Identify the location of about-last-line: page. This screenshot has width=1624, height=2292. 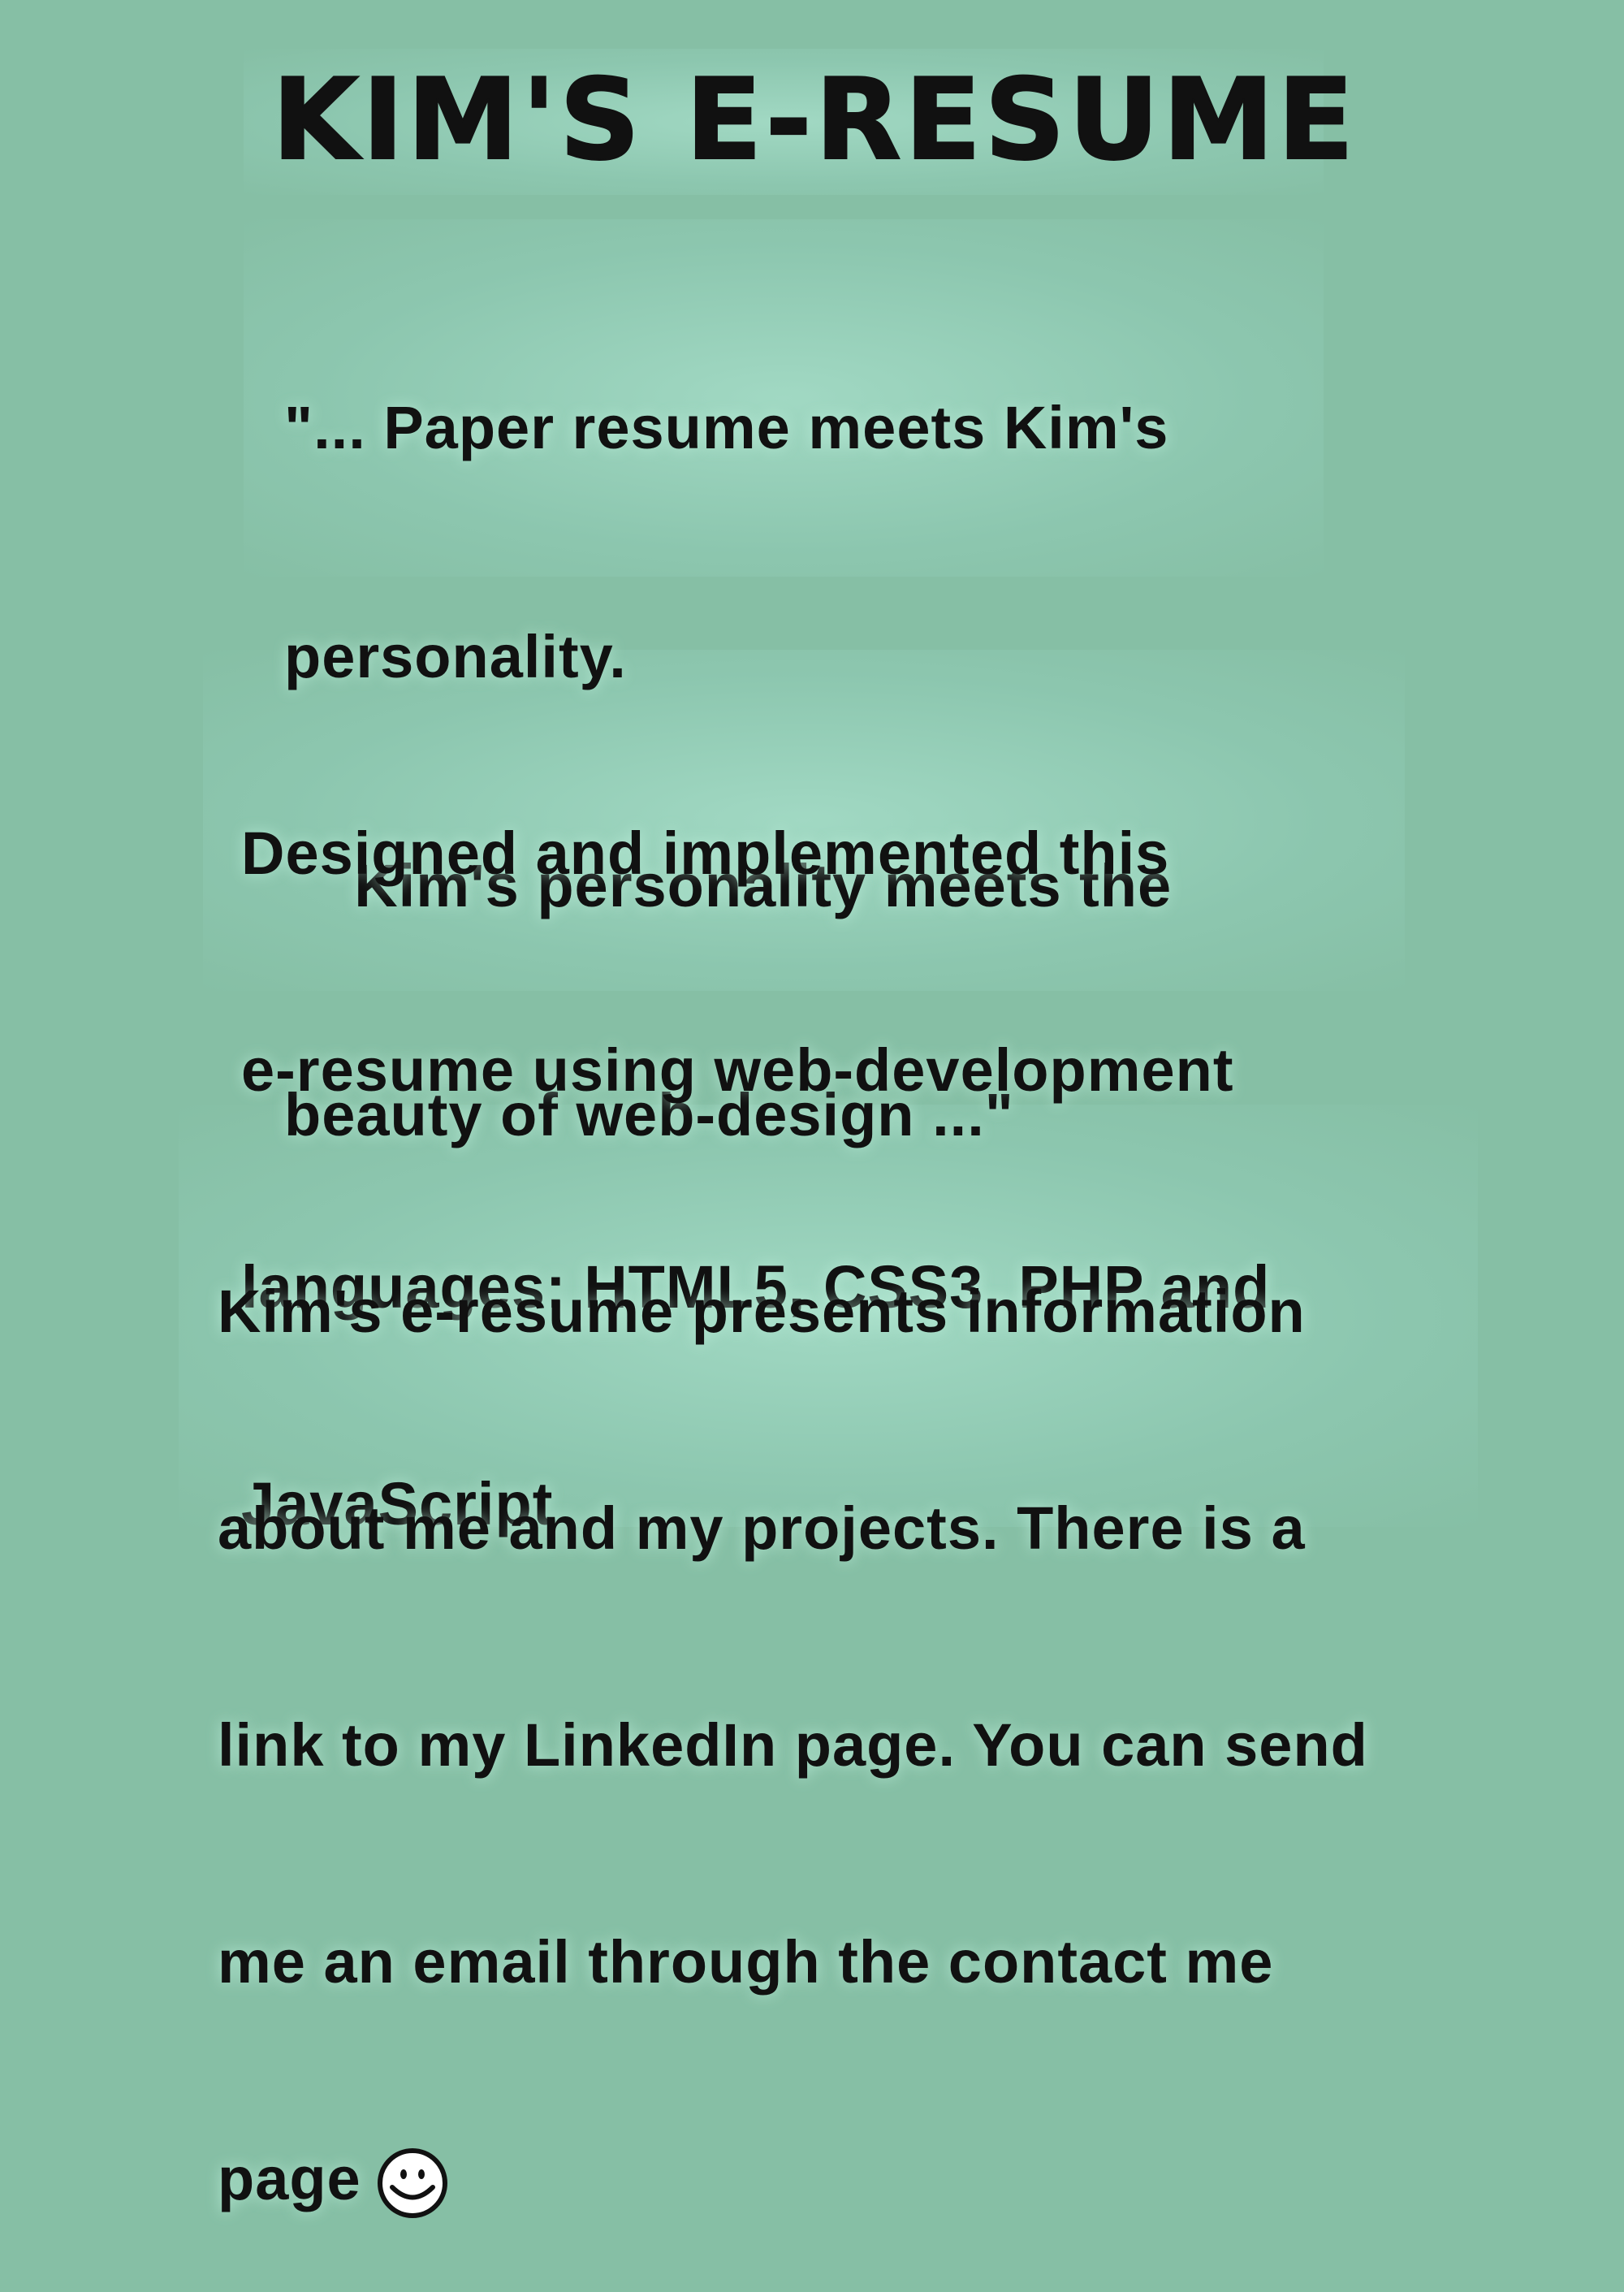
(793, 2181).